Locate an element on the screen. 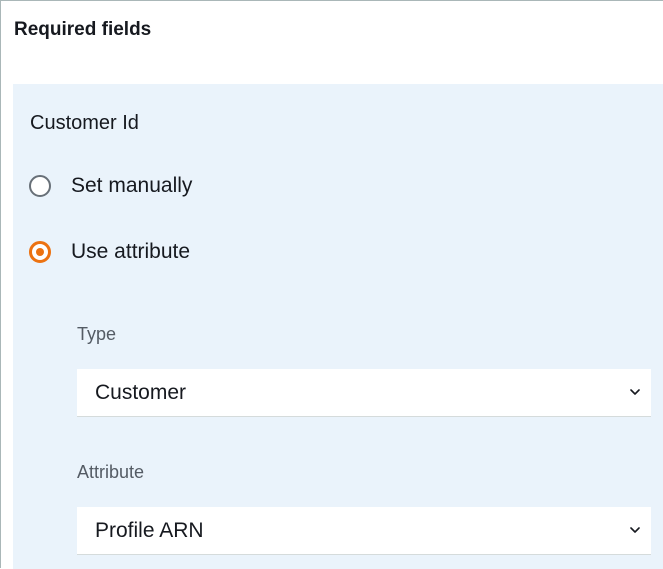 This screenshot has height=569, width=663. use-attribute-option: Use attribute is located at coordinates (109, 252).